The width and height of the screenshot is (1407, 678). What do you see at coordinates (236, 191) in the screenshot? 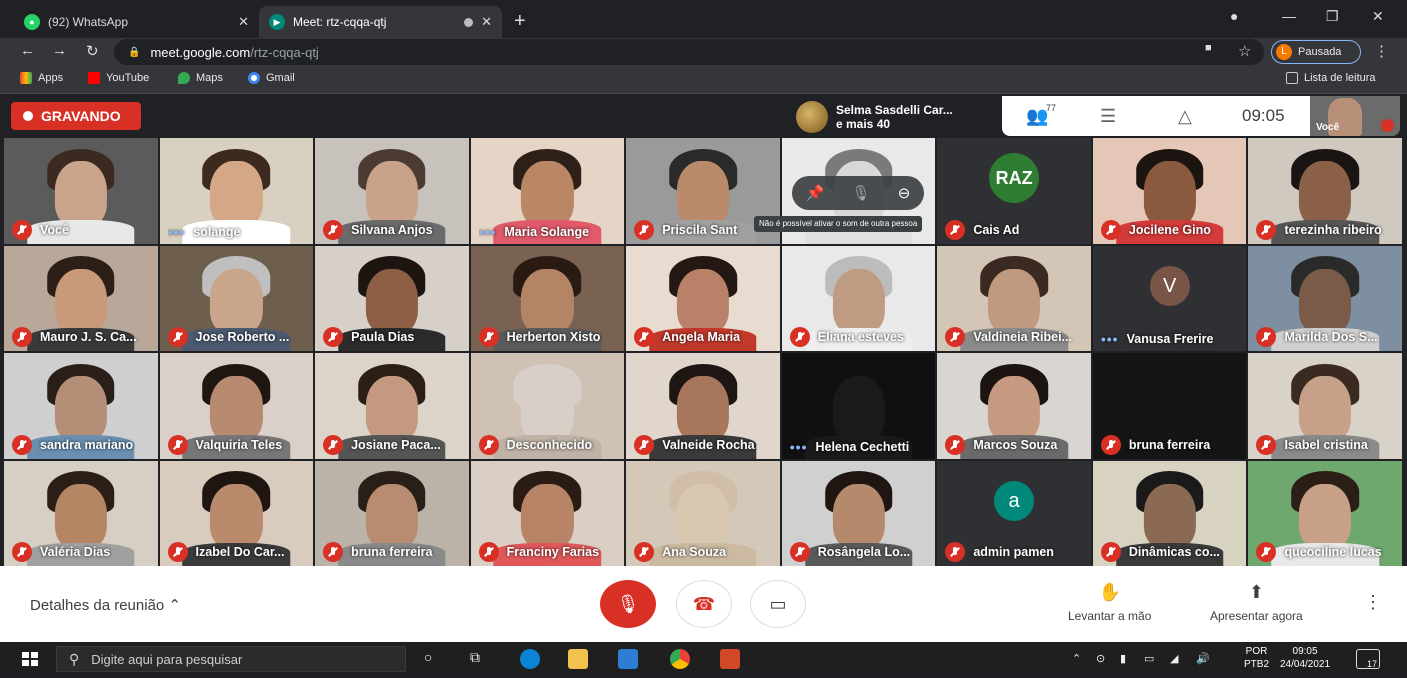
I see `participant-tile: ••• solange` at bounding box center [236, 191].